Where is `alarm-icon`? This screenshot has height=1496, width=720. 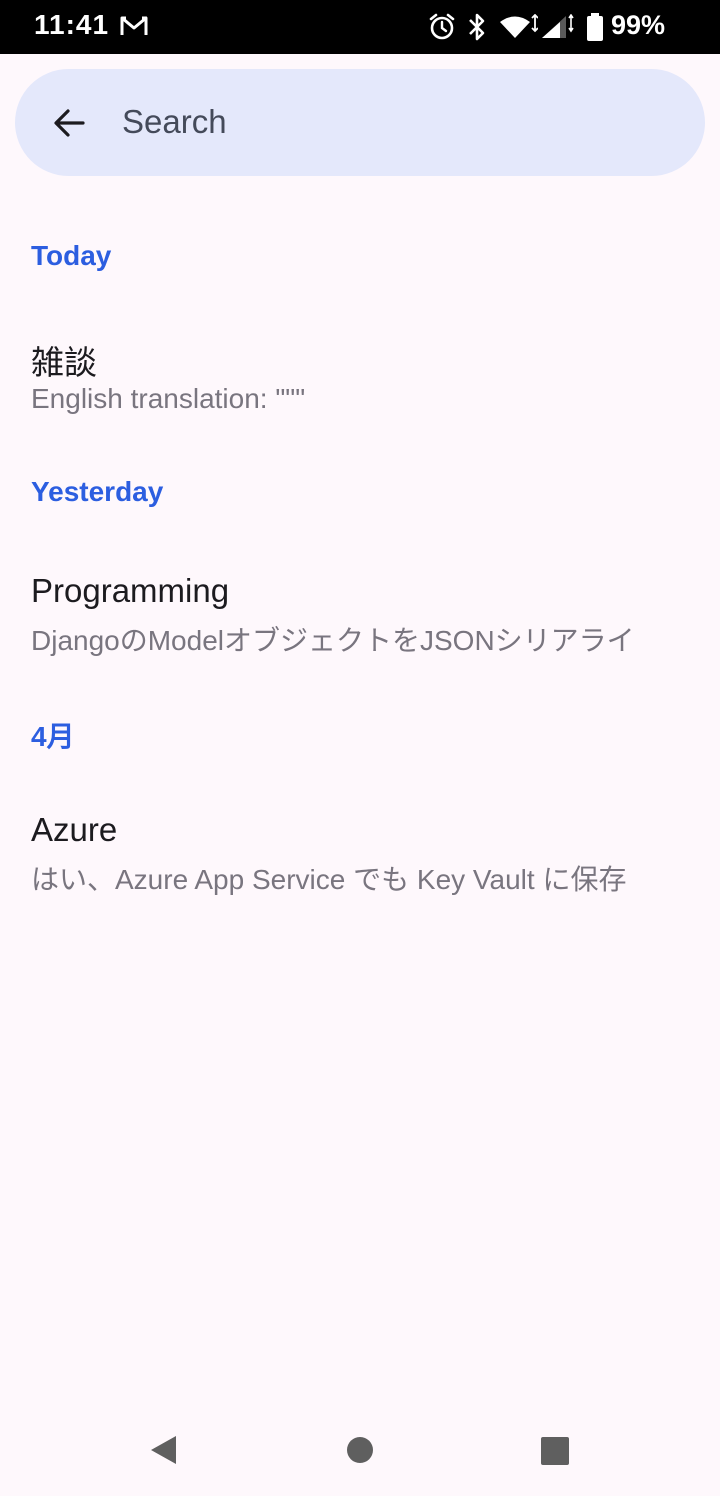
alarm-icon is located at coordinates (442, 26).